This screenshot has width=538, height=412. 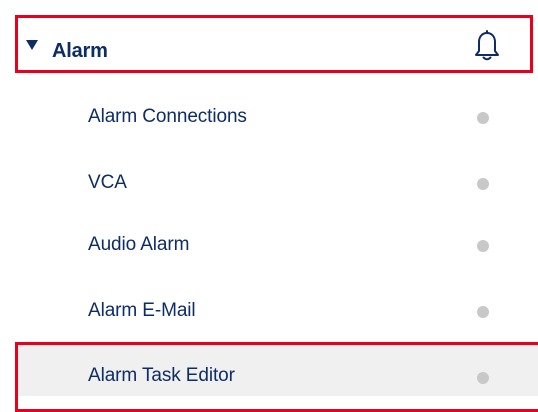 What do you see at coordinates (269, 245) in the screenshot?
I see `menu-item-audio-alarm: Audio Alarm` at bounding box center [269, 245].